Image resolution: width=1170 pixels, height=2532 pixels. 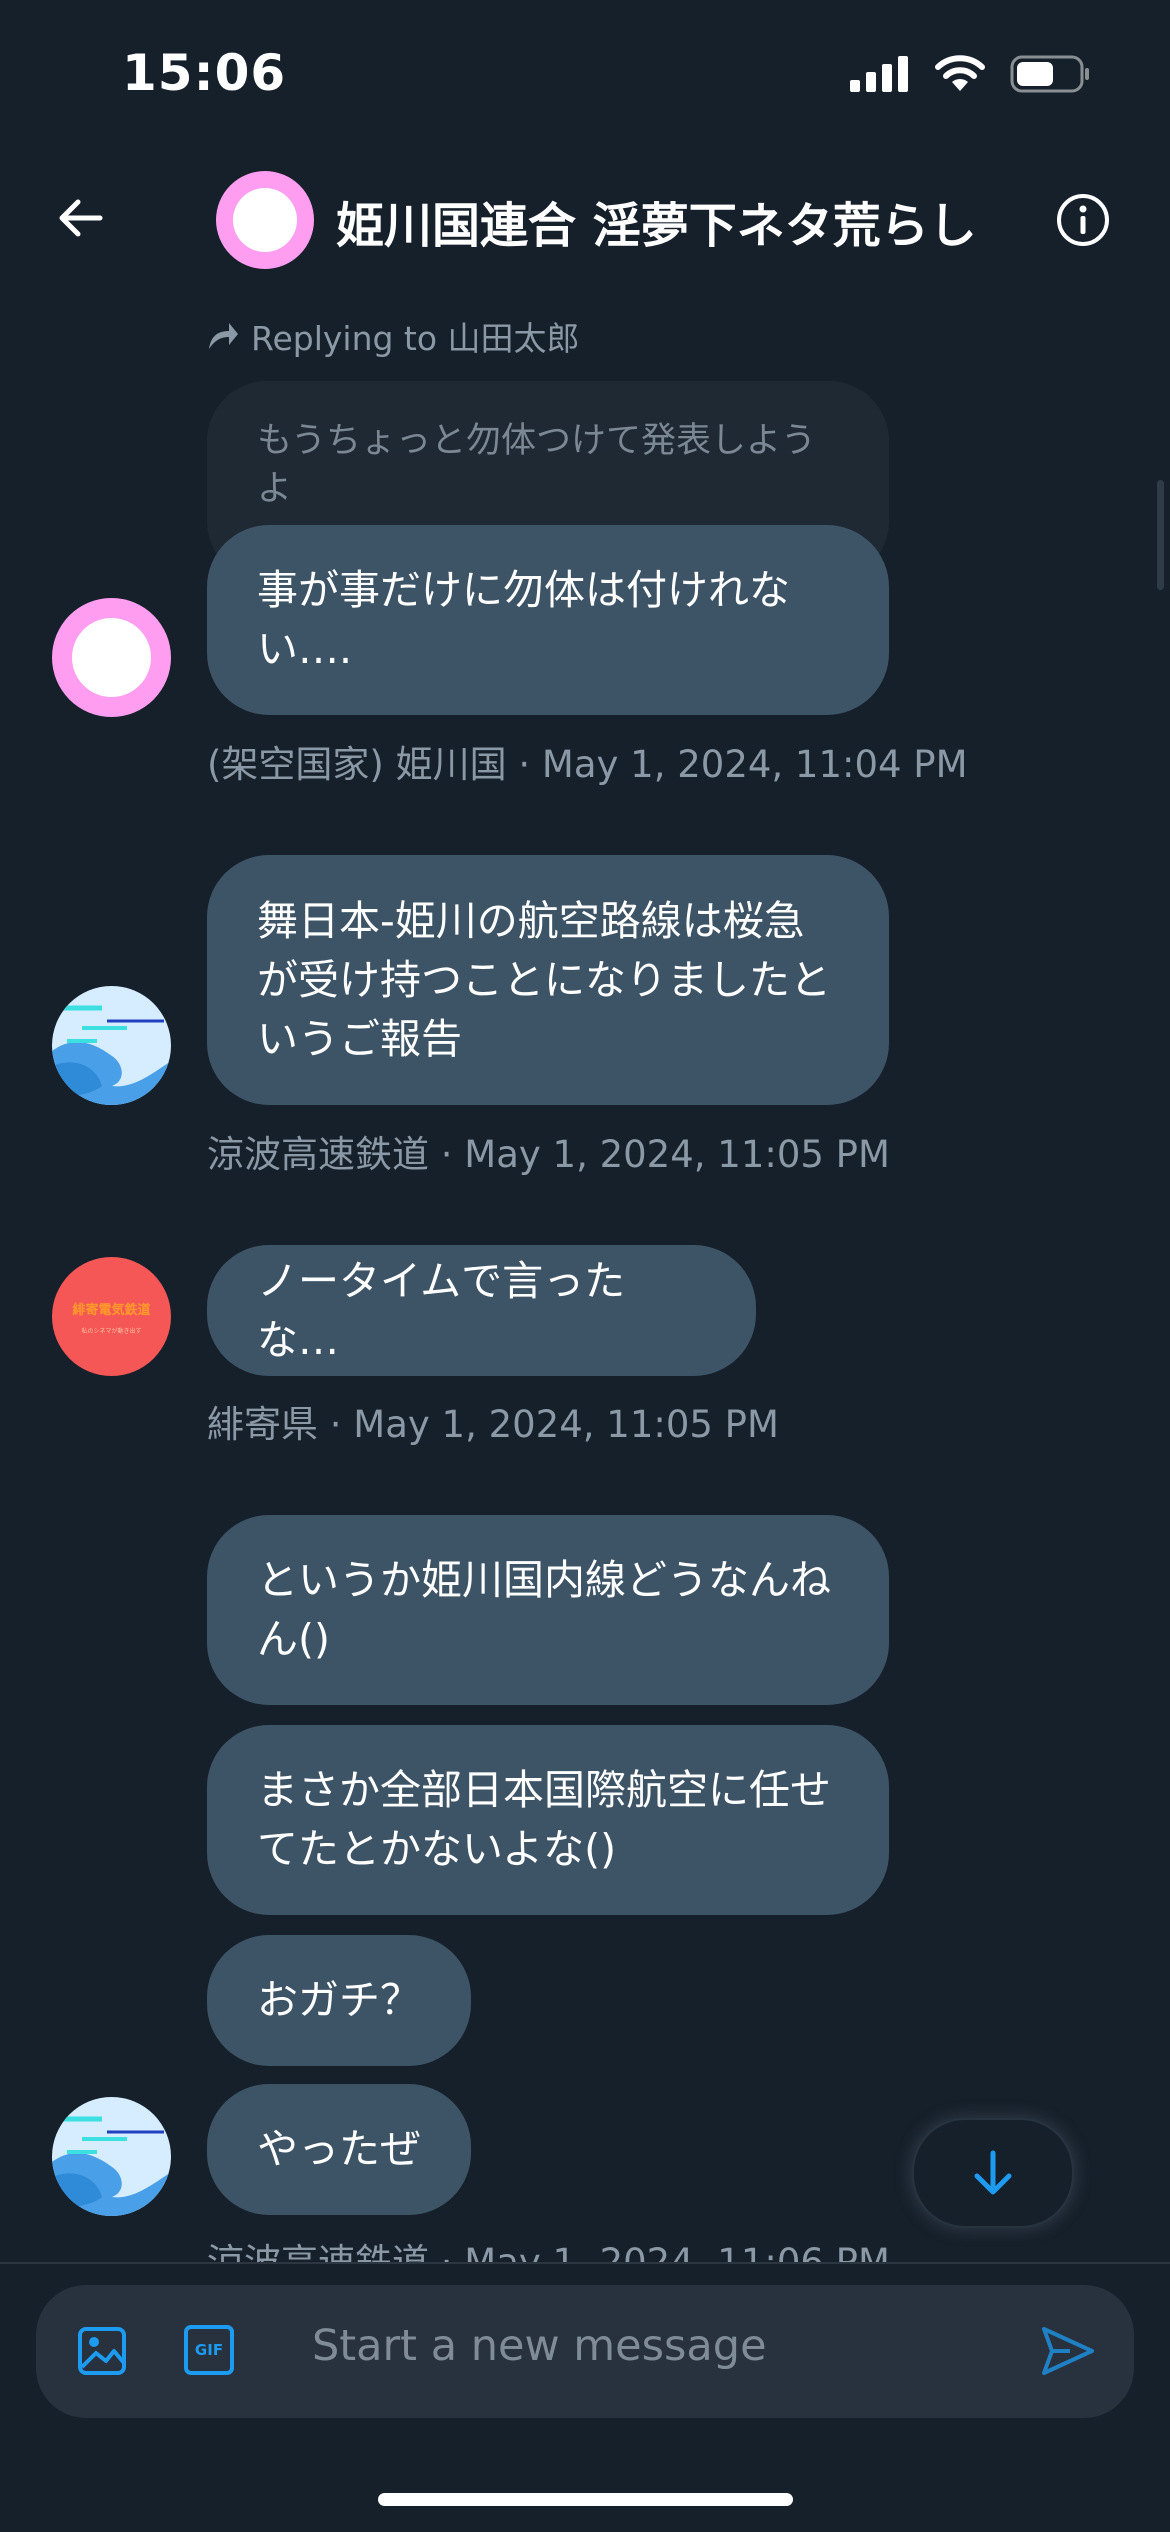 I want to click on scroll-to-bottom-button, so click(x=993, y=2173).